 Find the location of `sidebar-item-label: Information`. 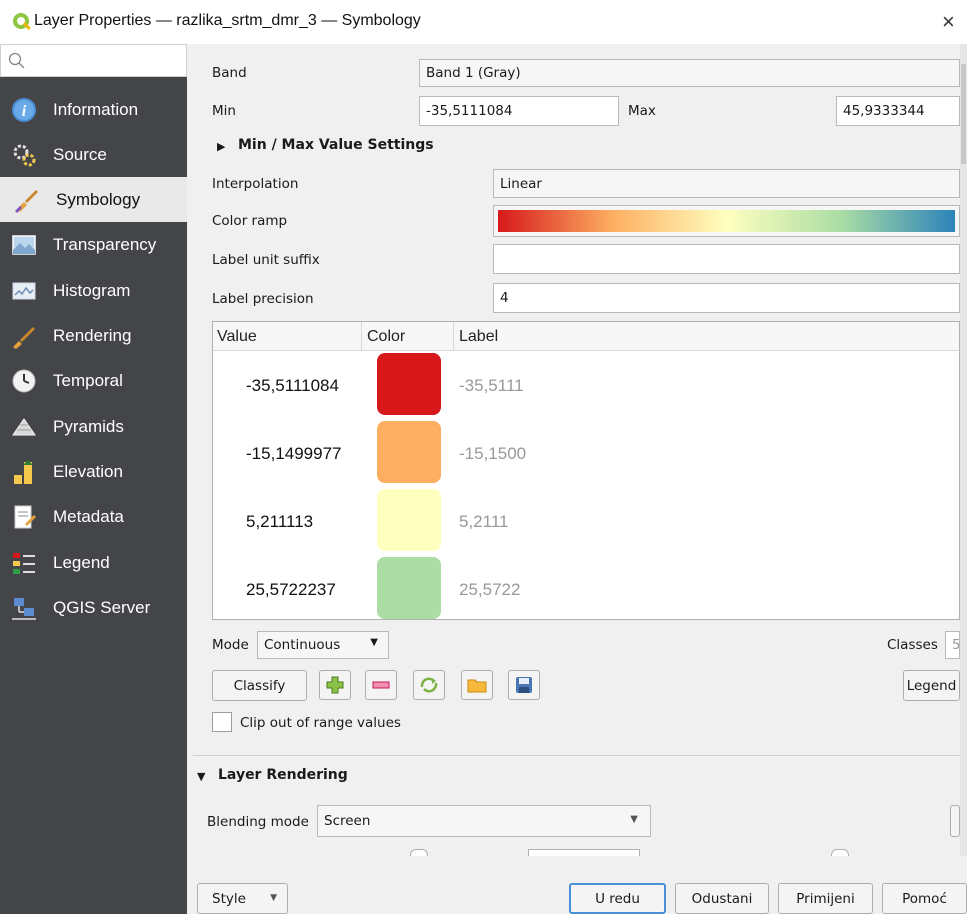

sidebar-item-label: Information is located at coordinates (96, 109).